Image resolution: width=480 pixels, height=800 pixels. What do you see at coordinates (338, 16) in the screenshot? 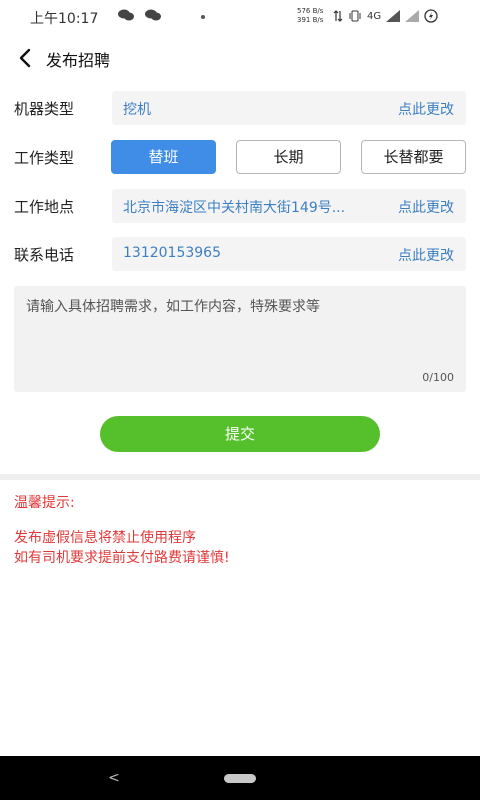
I see `data-transfer-icon` at bounding box center [338, 16].